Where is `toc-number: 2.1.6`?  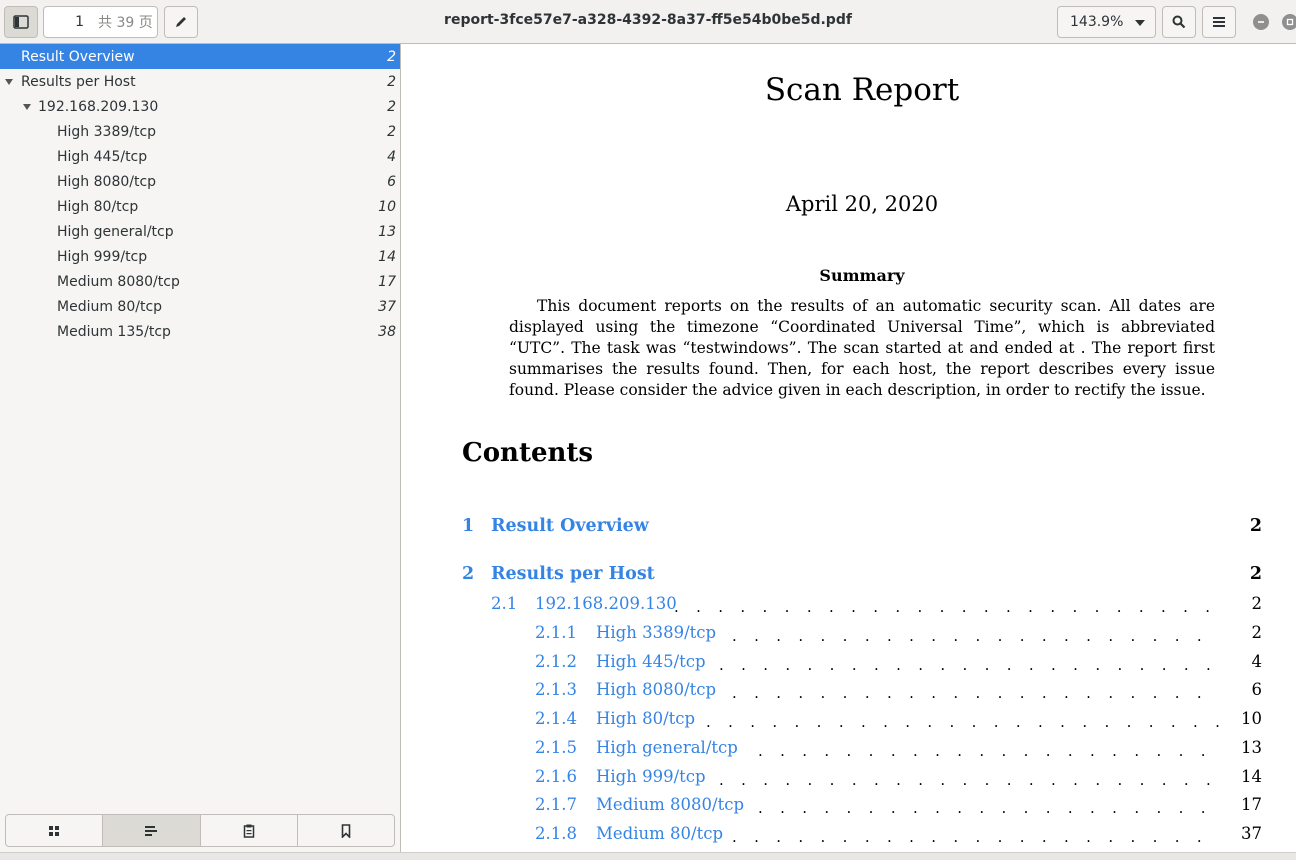
toc-number: 2.1.6 is located at coordinates (556, 776).